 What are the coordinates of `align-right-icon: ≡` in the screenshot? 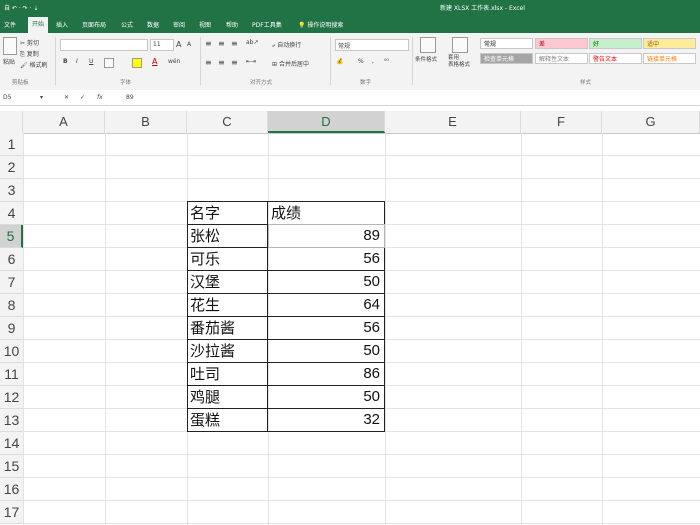 It's located at (234, 62).